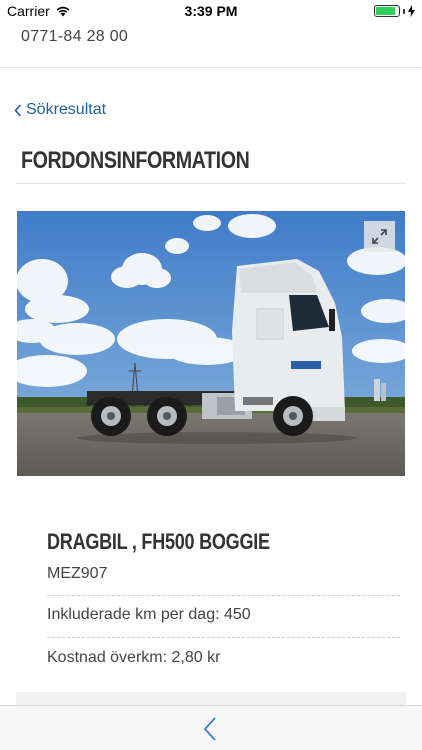 This screenshot has height=750, width=422. I want to click on battery-icon, so click(387, 11).